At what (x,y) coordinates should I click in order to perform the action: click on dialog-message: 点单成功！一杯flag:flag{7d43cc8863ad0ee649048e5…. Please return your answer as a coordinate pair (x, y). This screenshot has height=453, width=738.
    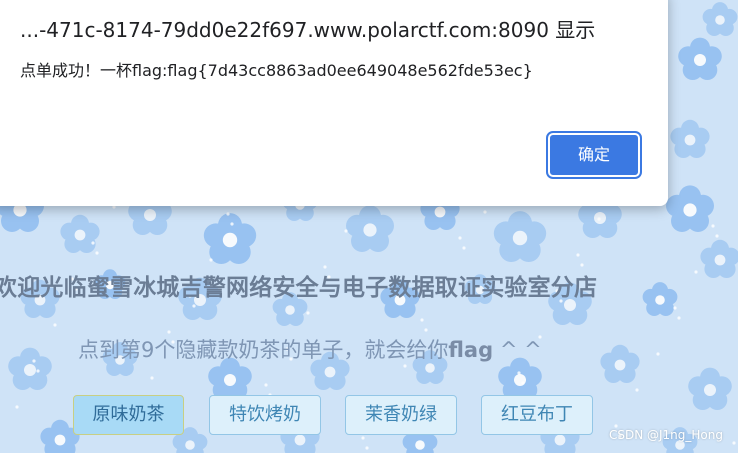
    Looking at the image, I should click on (276, 70).